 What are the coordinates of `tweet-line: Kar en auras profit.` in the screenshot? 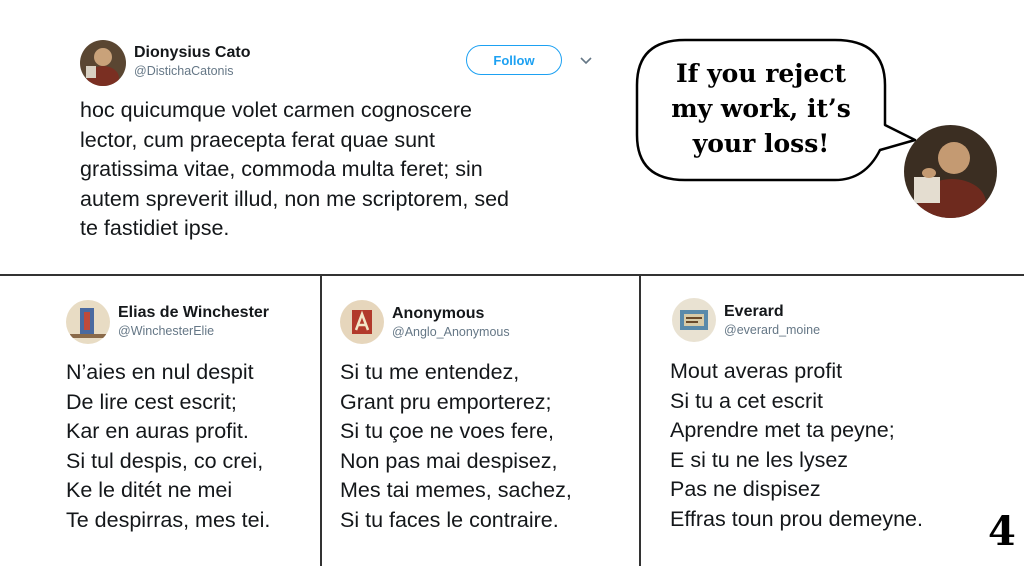 It's located at (157, 431).